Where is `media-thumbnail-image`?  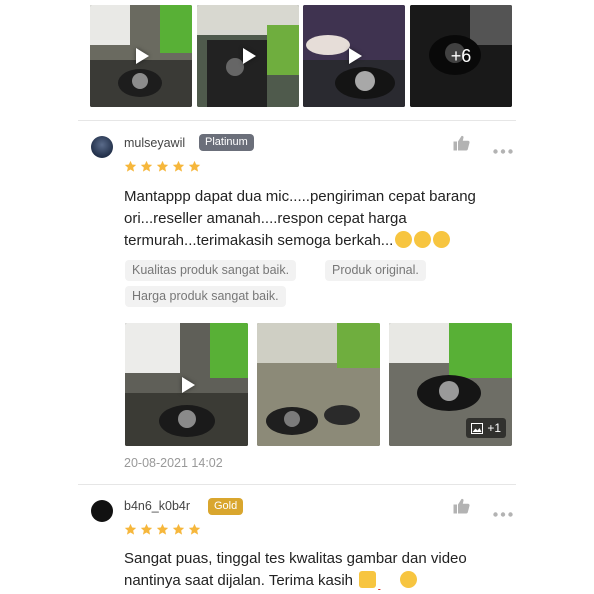 media-thumbnail-image is located at coordinates (318, 384).